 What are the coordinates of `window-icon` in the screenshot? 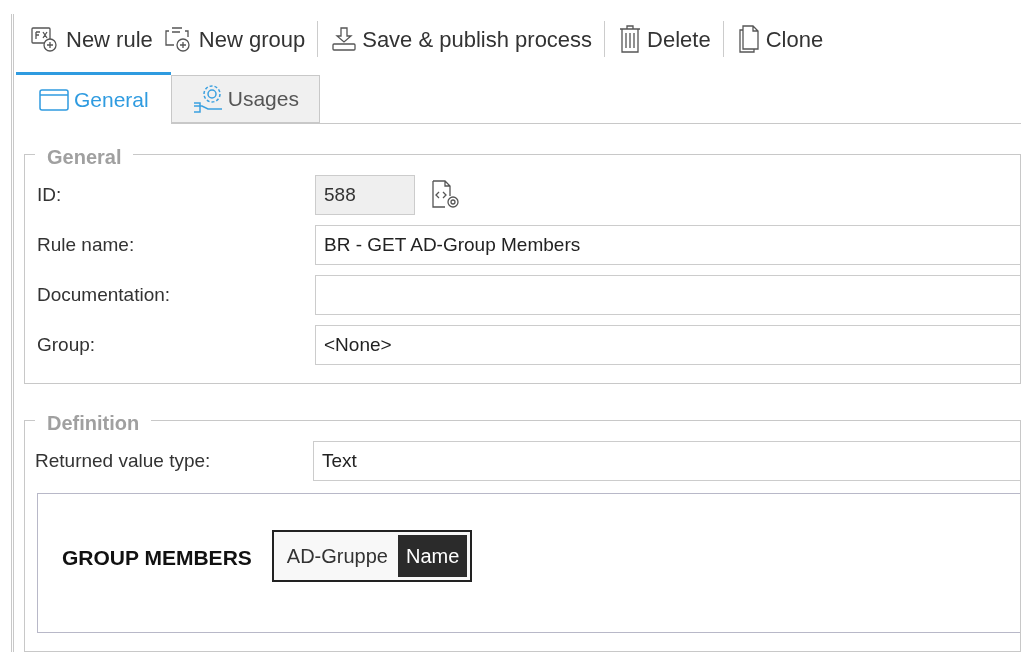 It's located at (54, 99).